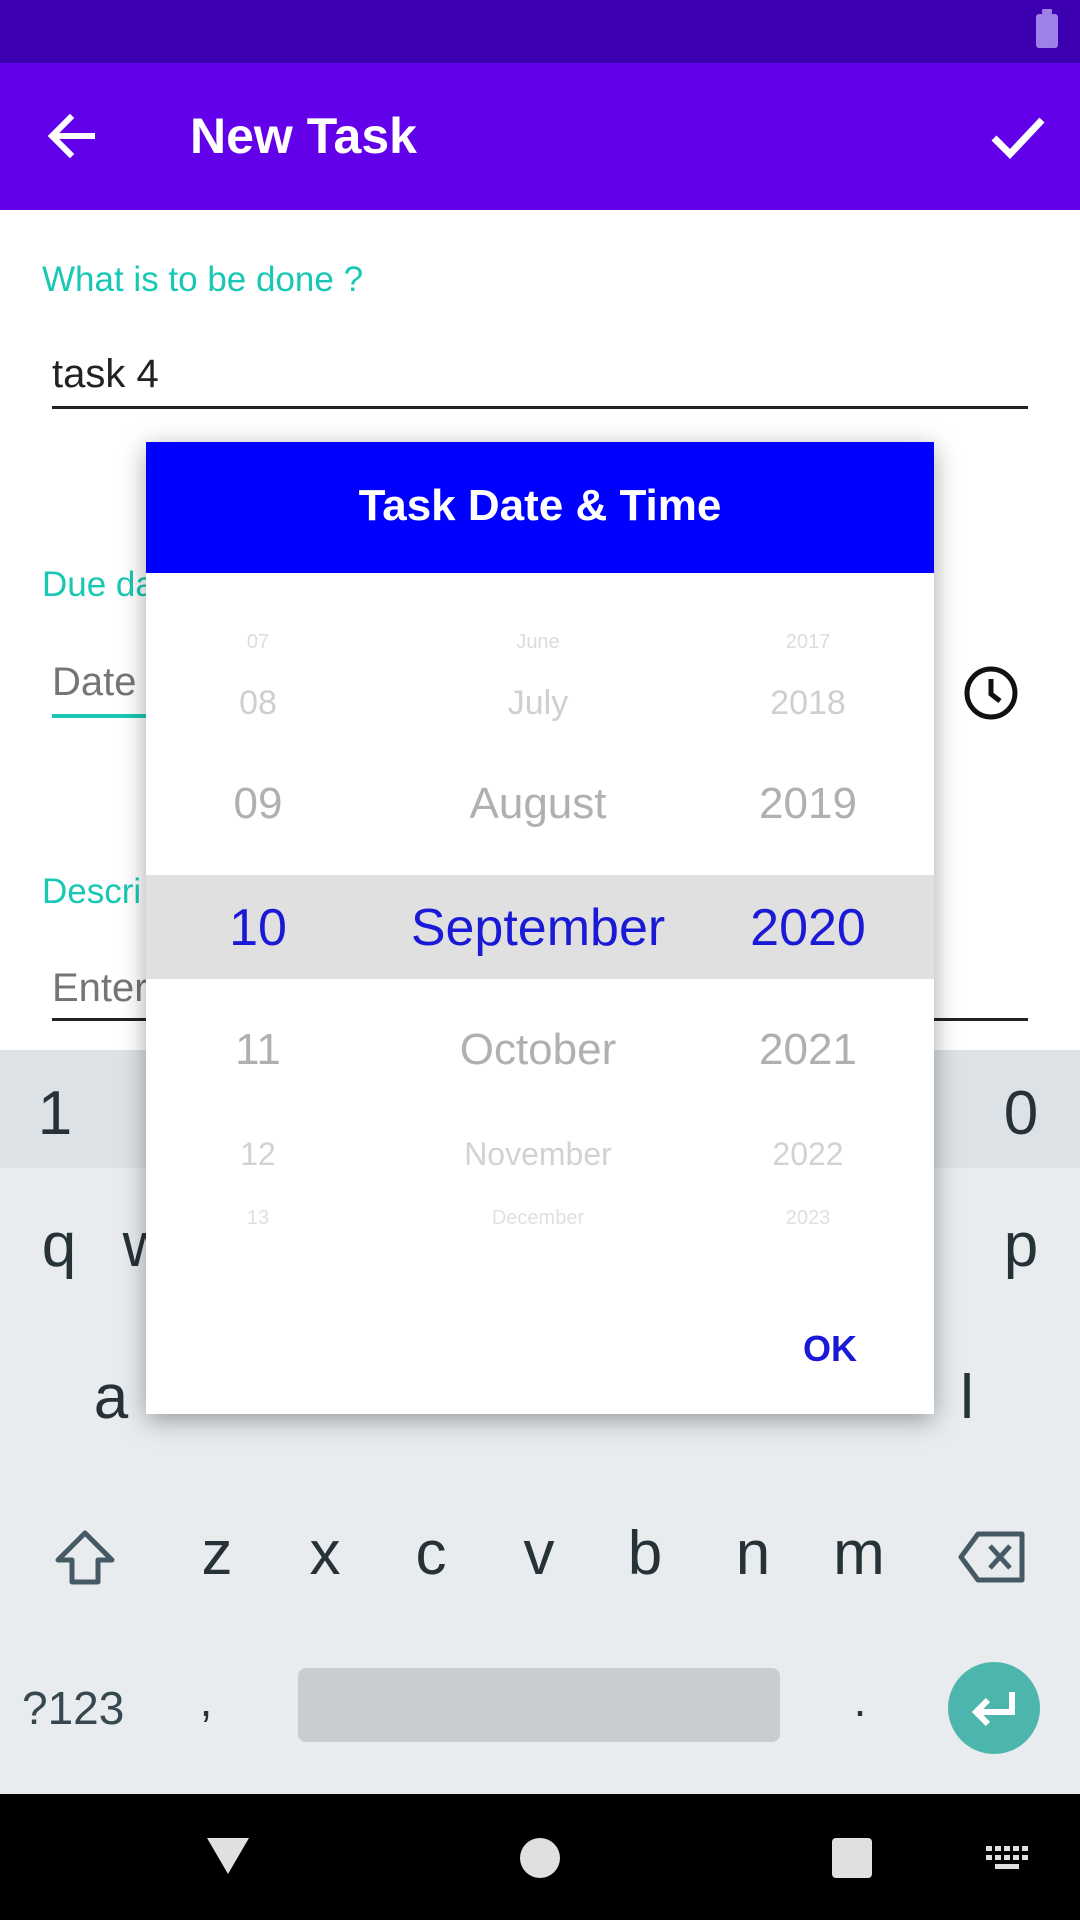 The height and width of the screenshot is (1920, 1080). I want to click on selected-day: 10, so click(258, 928).